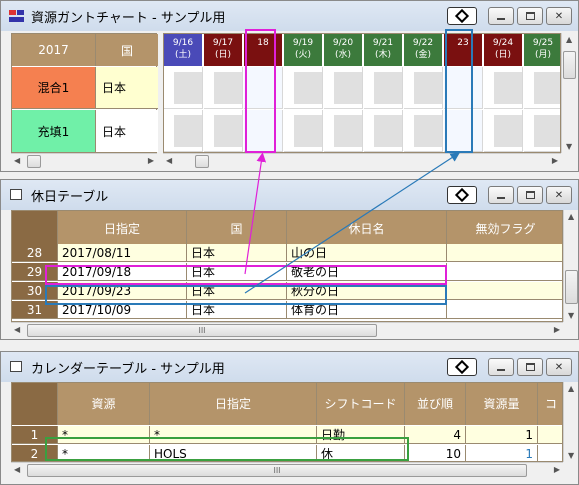 The image size is (579, 485). I want to click on day-header-6: 9/22 (金), so click(423, 50).